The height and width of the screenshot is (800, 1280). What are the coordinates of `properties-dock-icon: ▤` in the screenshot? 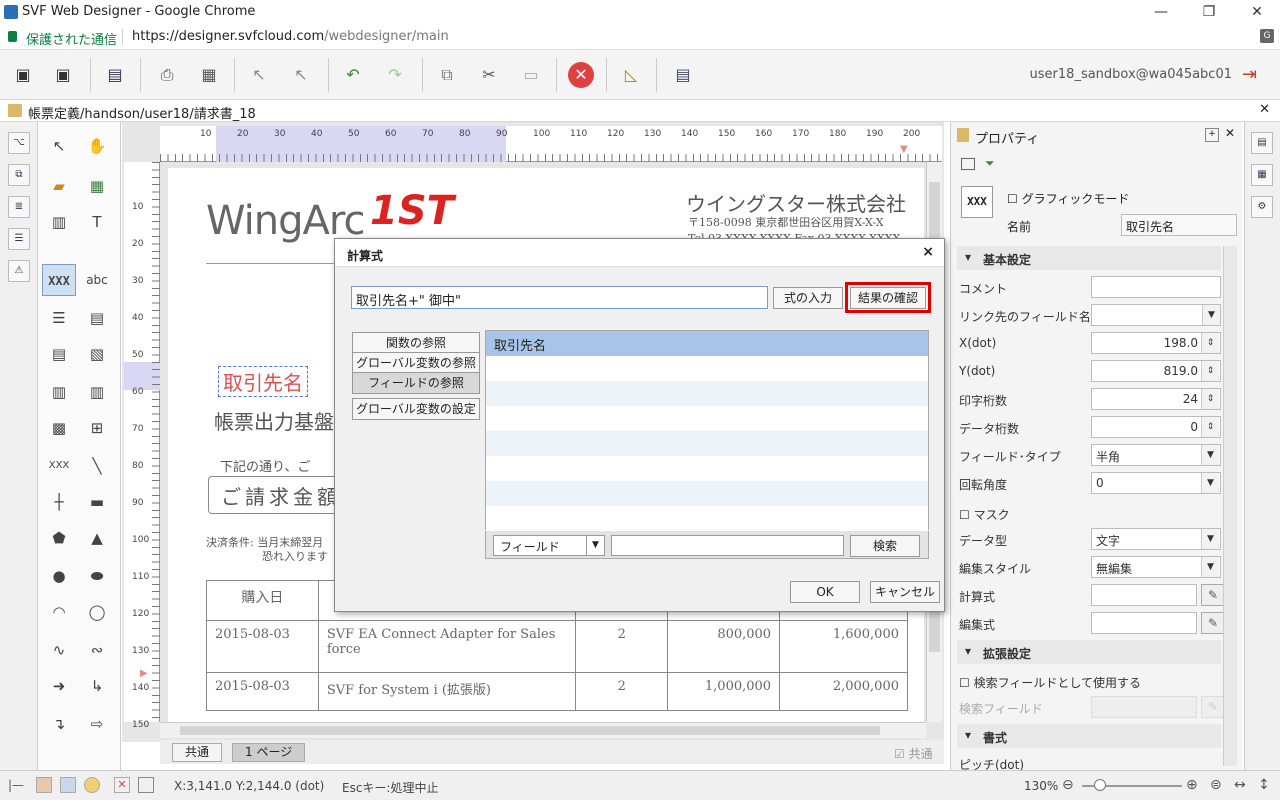 It's located at (1262, 143).